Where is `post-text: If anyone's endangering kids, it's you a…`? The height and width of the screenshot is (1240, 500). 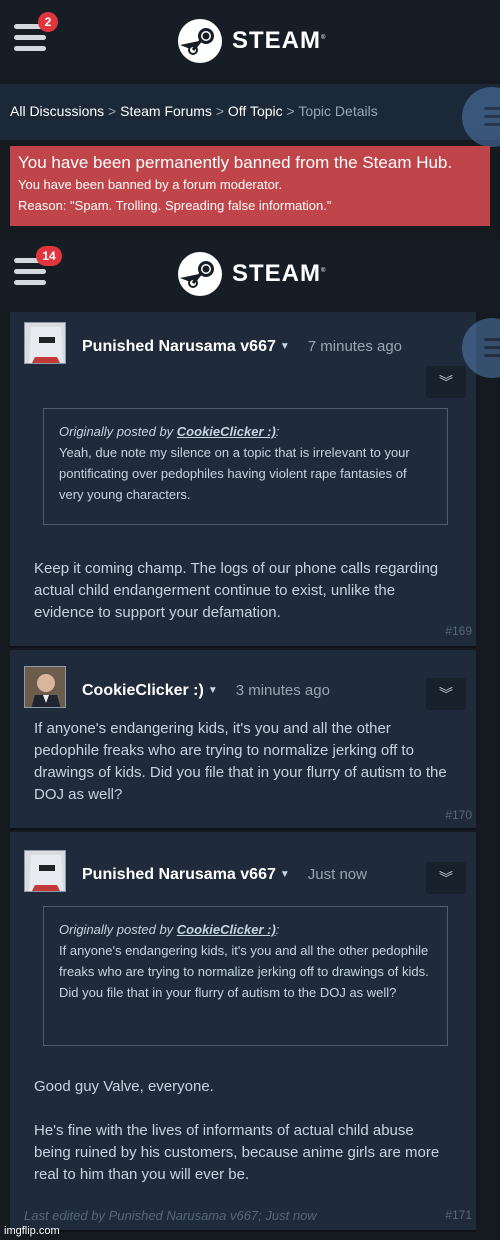 post-text: If anyone's endangering kids, it's you a… is located at coordinates (240, 761).